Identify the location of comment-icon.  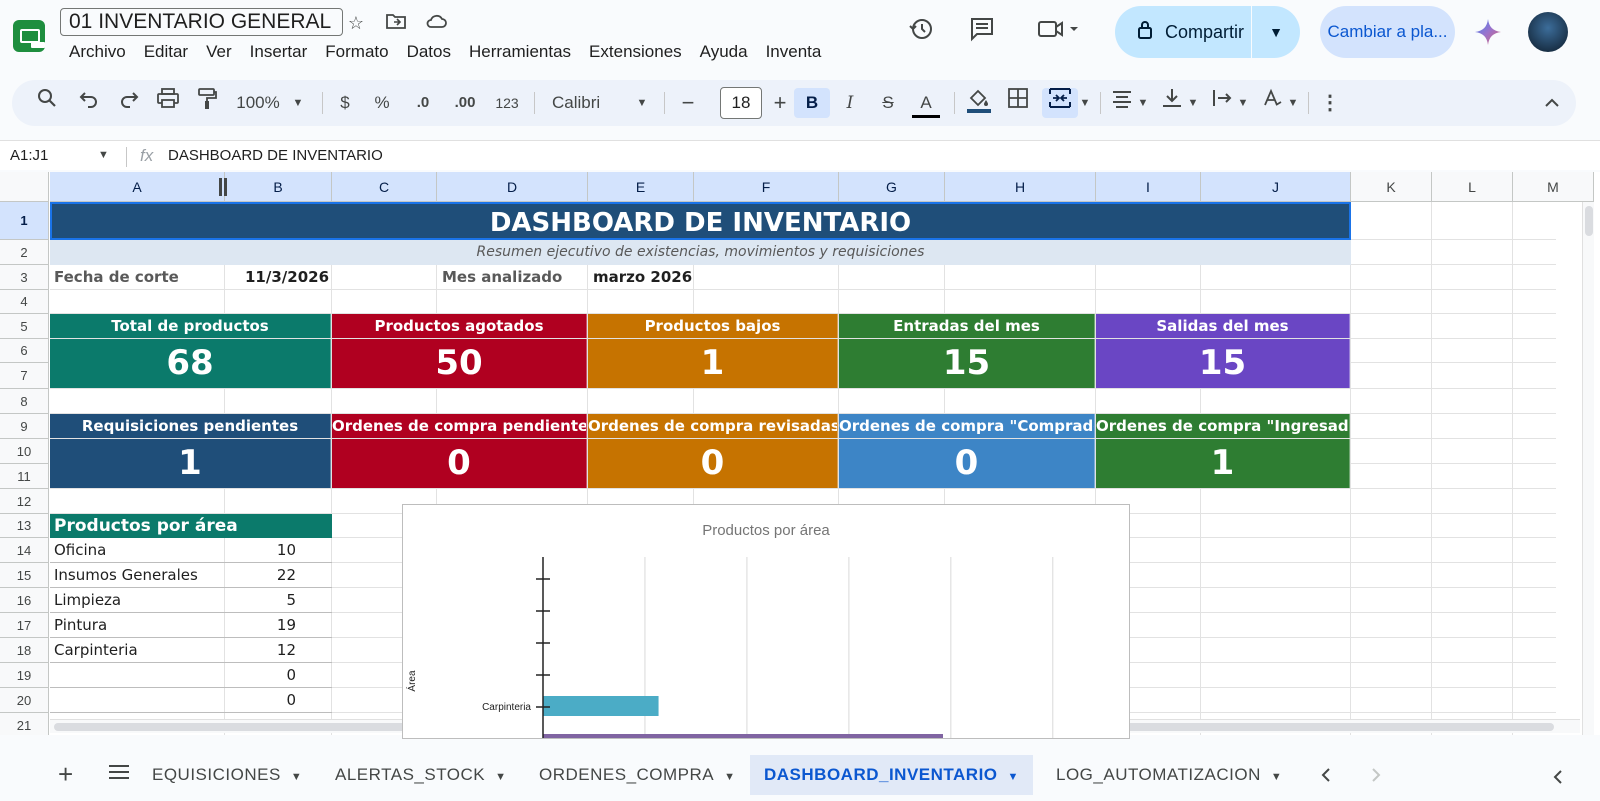
(982, 32).